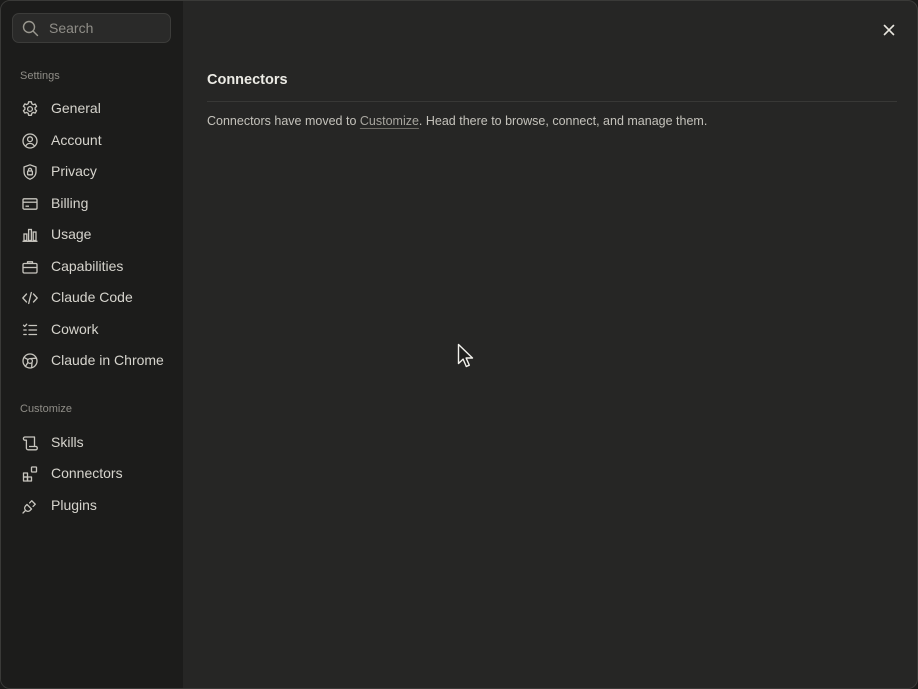 This screenshot has height=689, width=918. What do you see at coordinates (93, 235) in the screenshot?
I see `sidebar-item-usage: Usage` at bounding box center [93, 235].